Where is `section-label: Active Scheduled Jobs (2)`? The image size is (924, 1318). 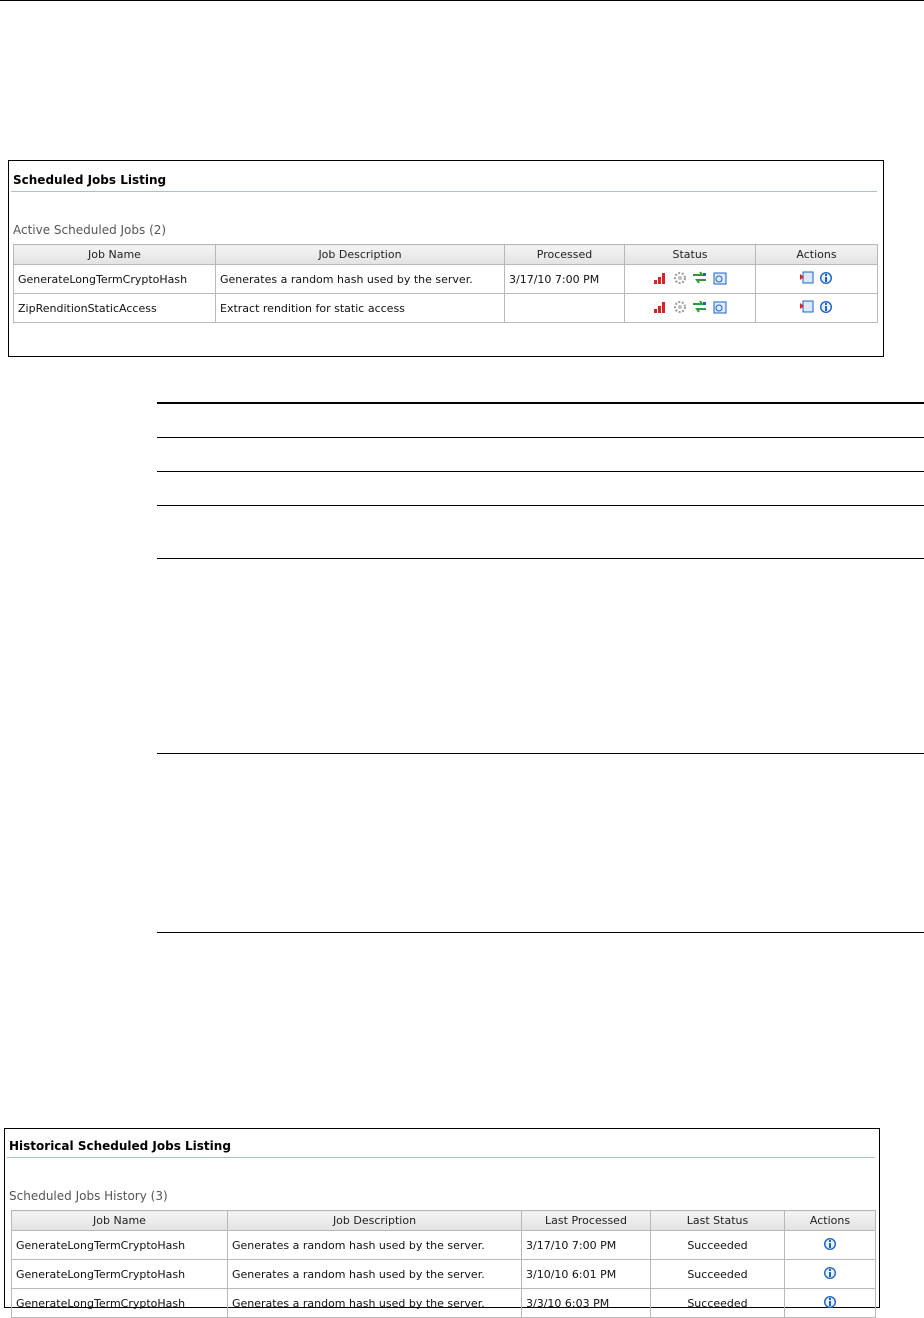
section-label: Active Scheduled Jobs (2) is located at coordinates (90, 230).